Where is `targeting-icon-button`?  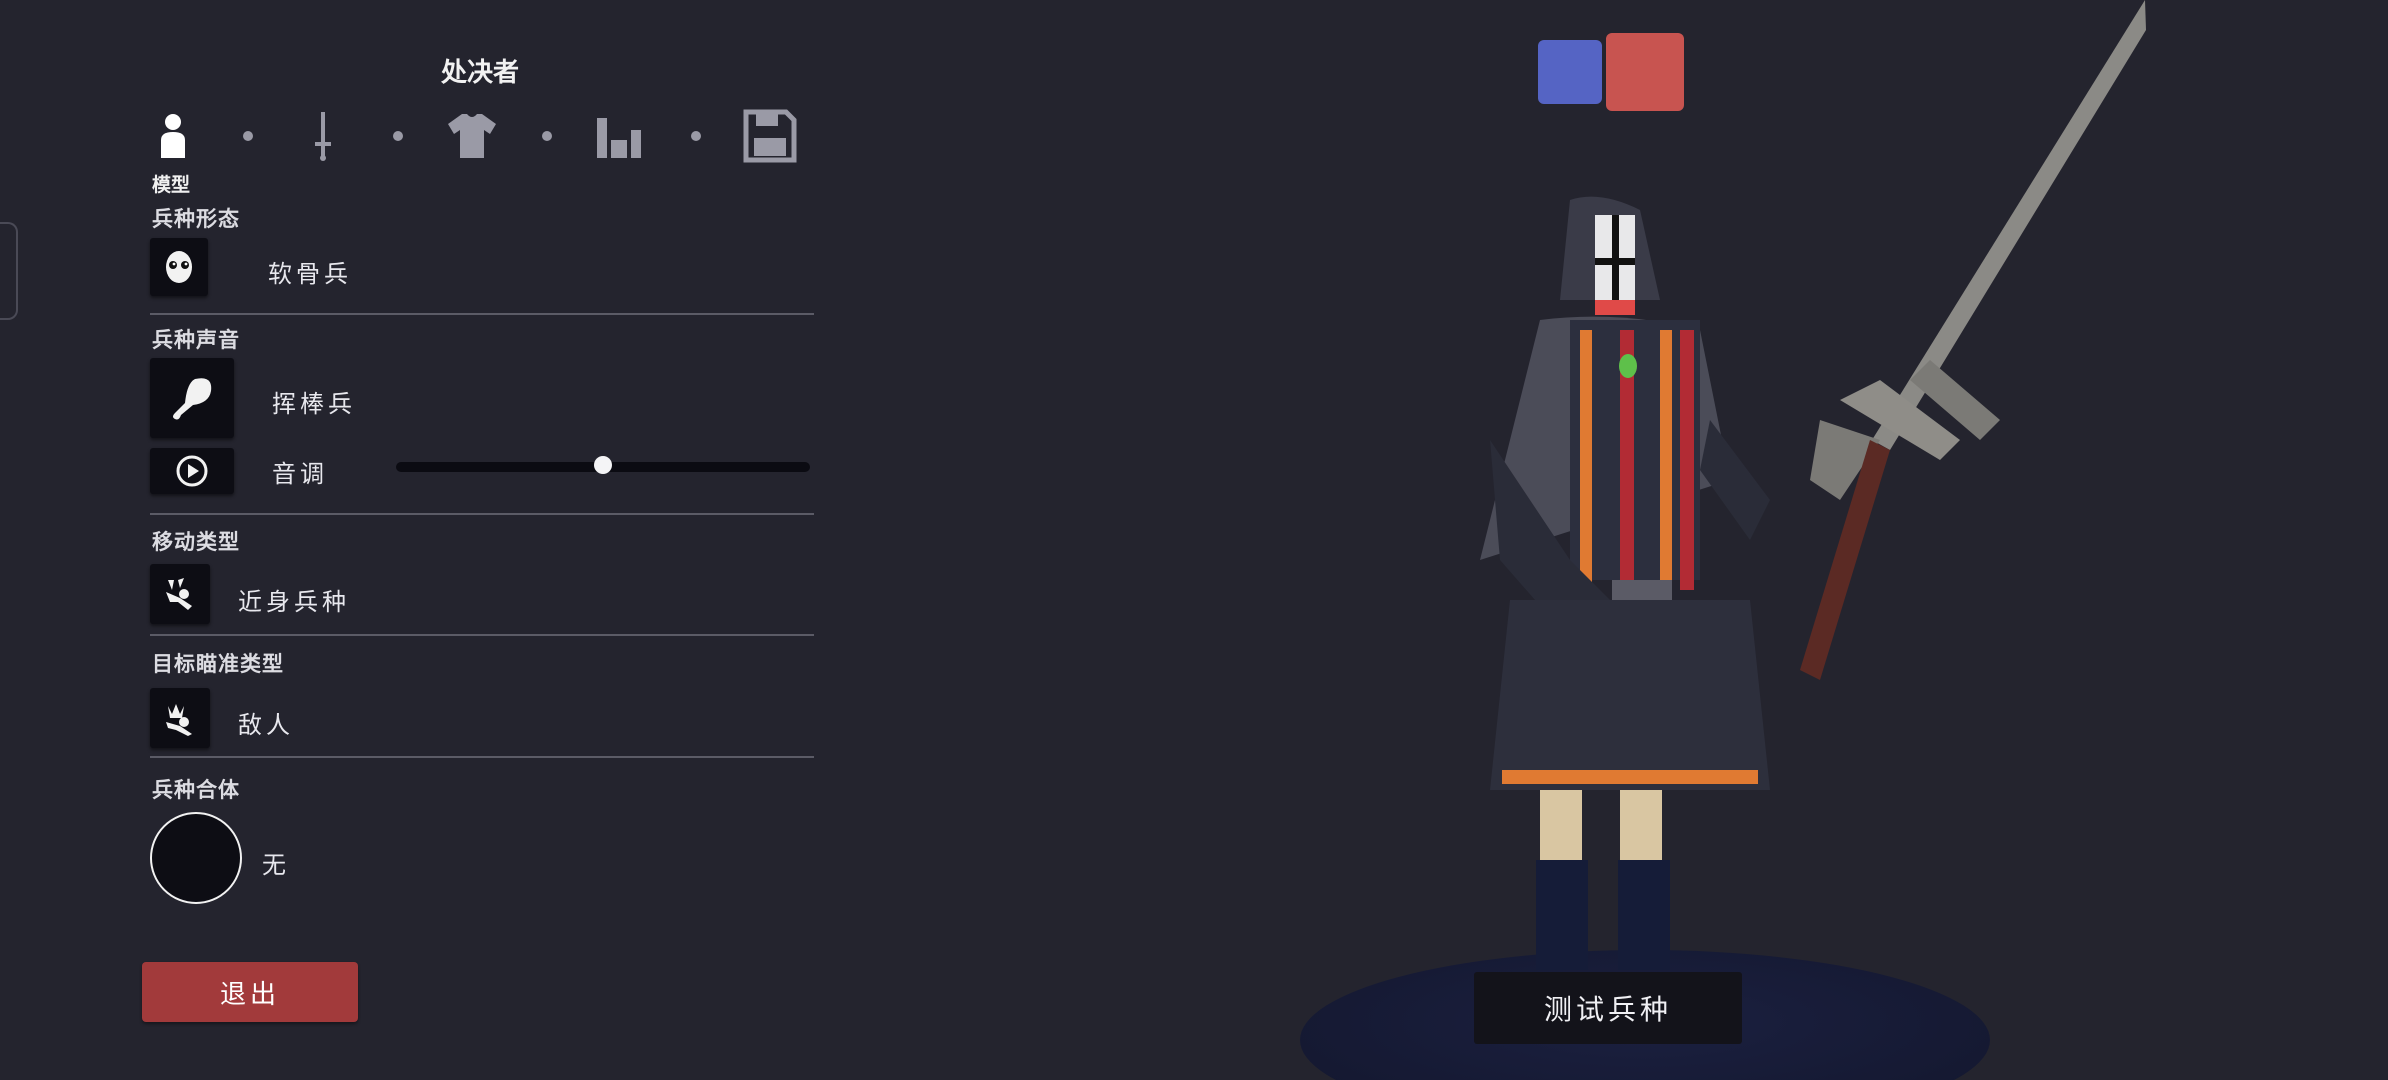 targeting-icon-button is located at coordinates (180, 718).